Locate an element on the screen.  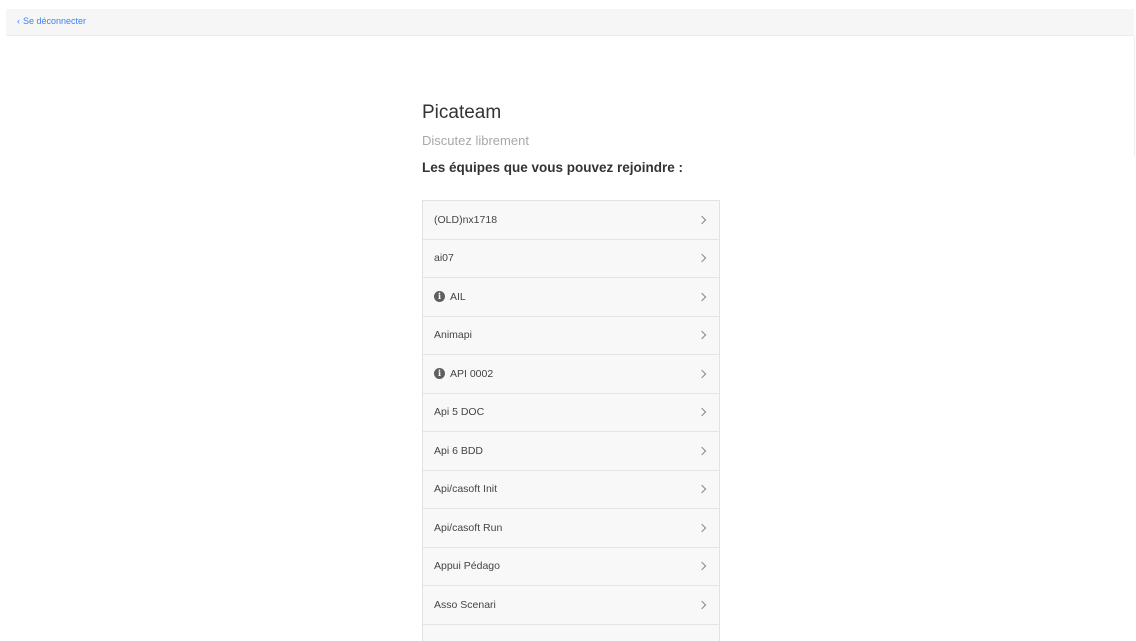
team-name: Appui Pédago is located at coordinates (467, 566).